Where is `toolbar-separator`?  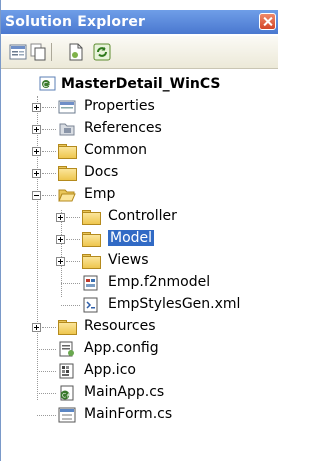 toolbar-separator is located at coordinates (51, 52).